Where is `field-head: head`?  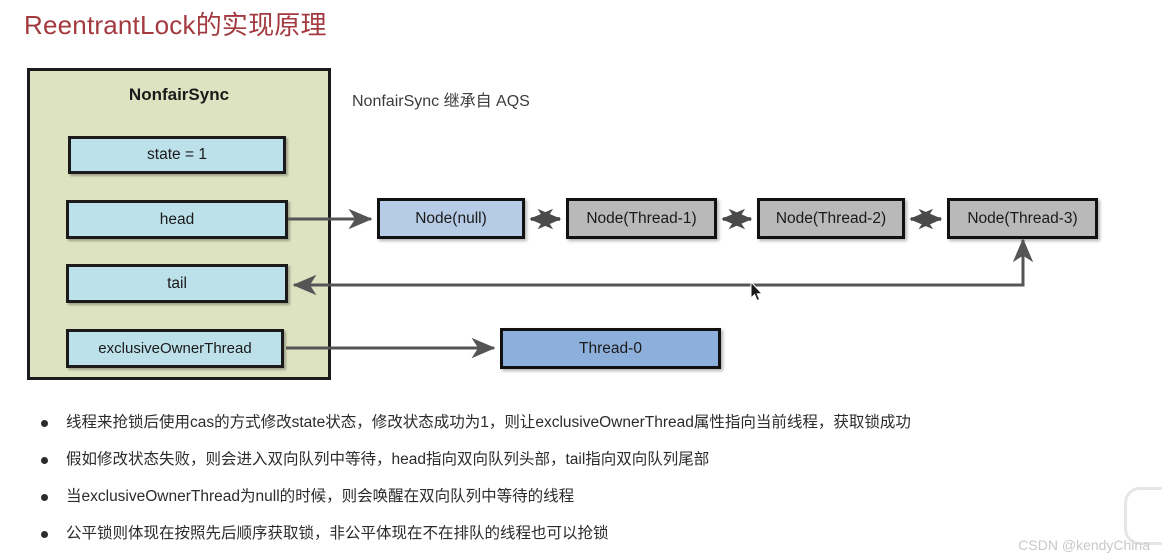 field-head: head is located at coordinates (177, 219).